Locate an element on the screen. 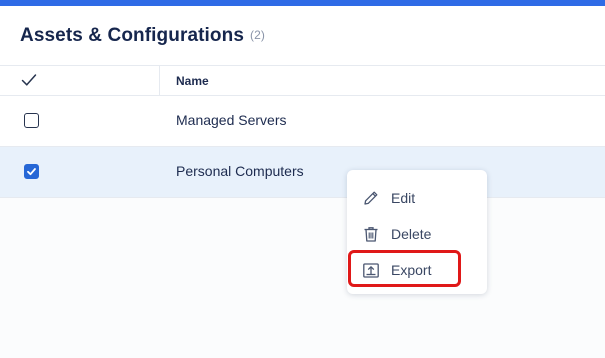 Image resolution: width=605 pixels, height=358 pixels. menu-item-delete: Delete is located at coordinates (417, 233).